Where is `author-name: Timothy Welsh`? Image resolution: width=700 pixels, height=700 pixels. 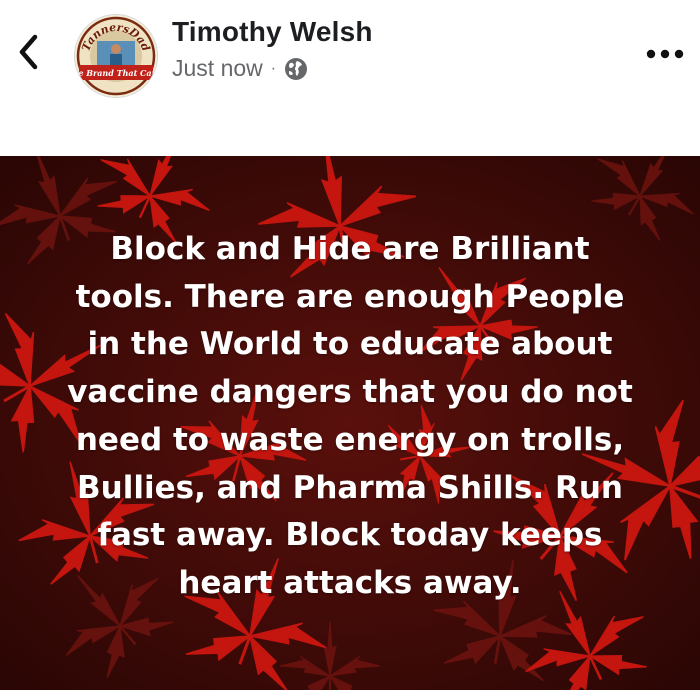 author-name: Timothy Welsh is located at coordinates (272, 32).